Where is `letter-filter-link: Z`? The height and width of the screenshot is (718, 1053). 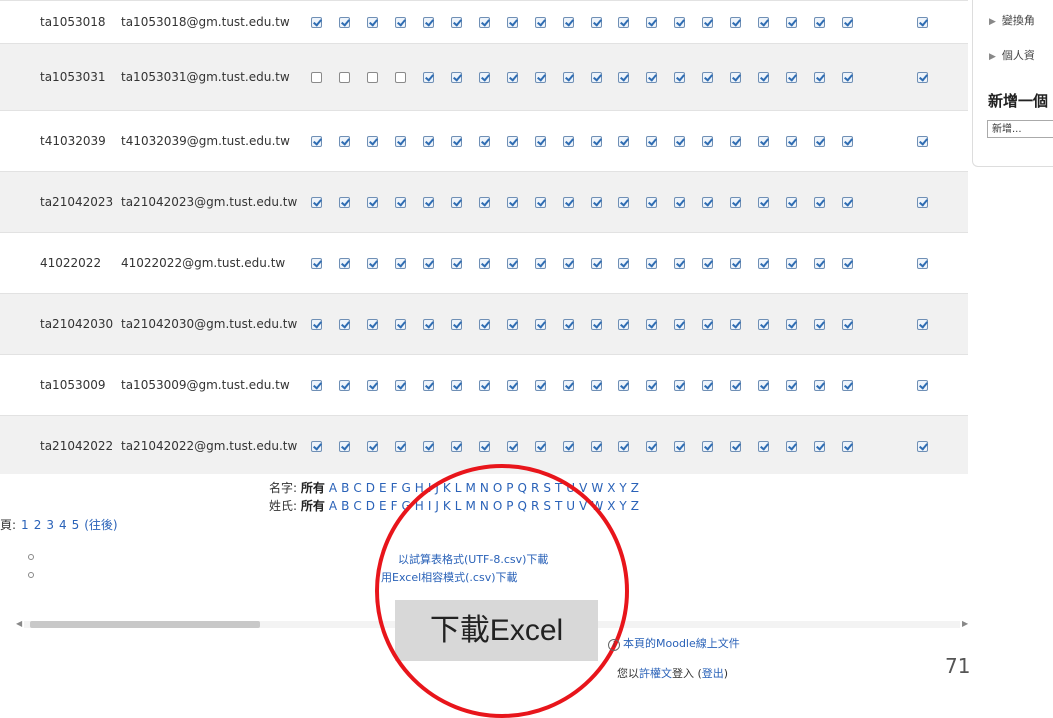 letter-filter-link: Z is located at coordinates (635, 506).